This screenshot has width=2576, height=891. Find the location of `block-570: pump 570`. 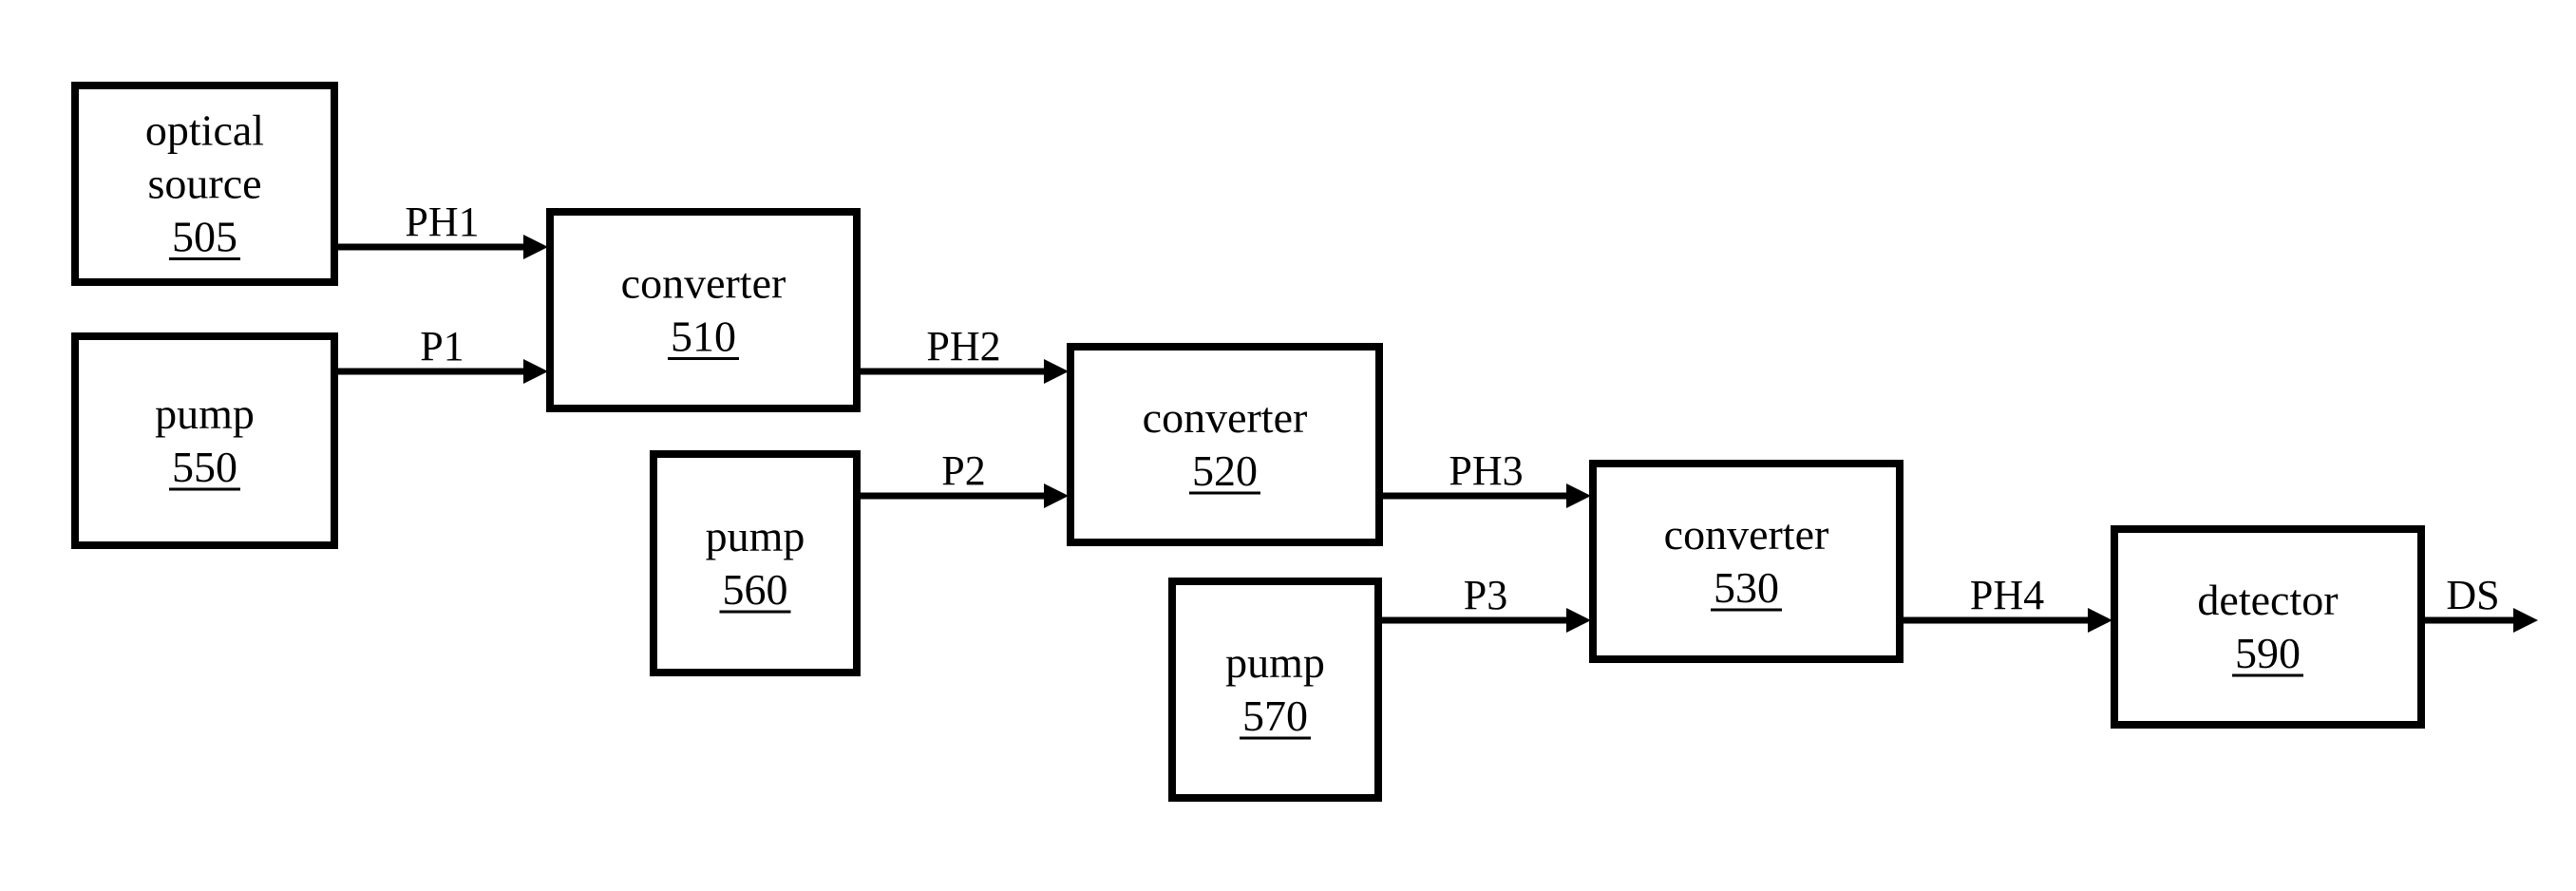

block-570: pump 570 is located at coordinates (1275, 690).